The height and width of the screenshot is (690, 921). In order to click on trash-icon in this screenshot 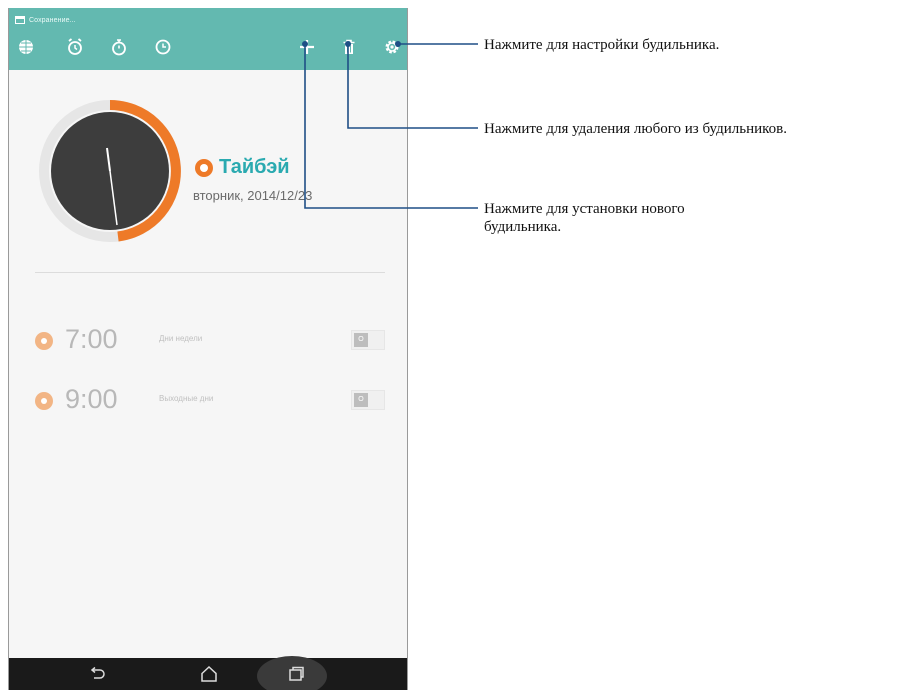, I will do `click(349, 47)`.